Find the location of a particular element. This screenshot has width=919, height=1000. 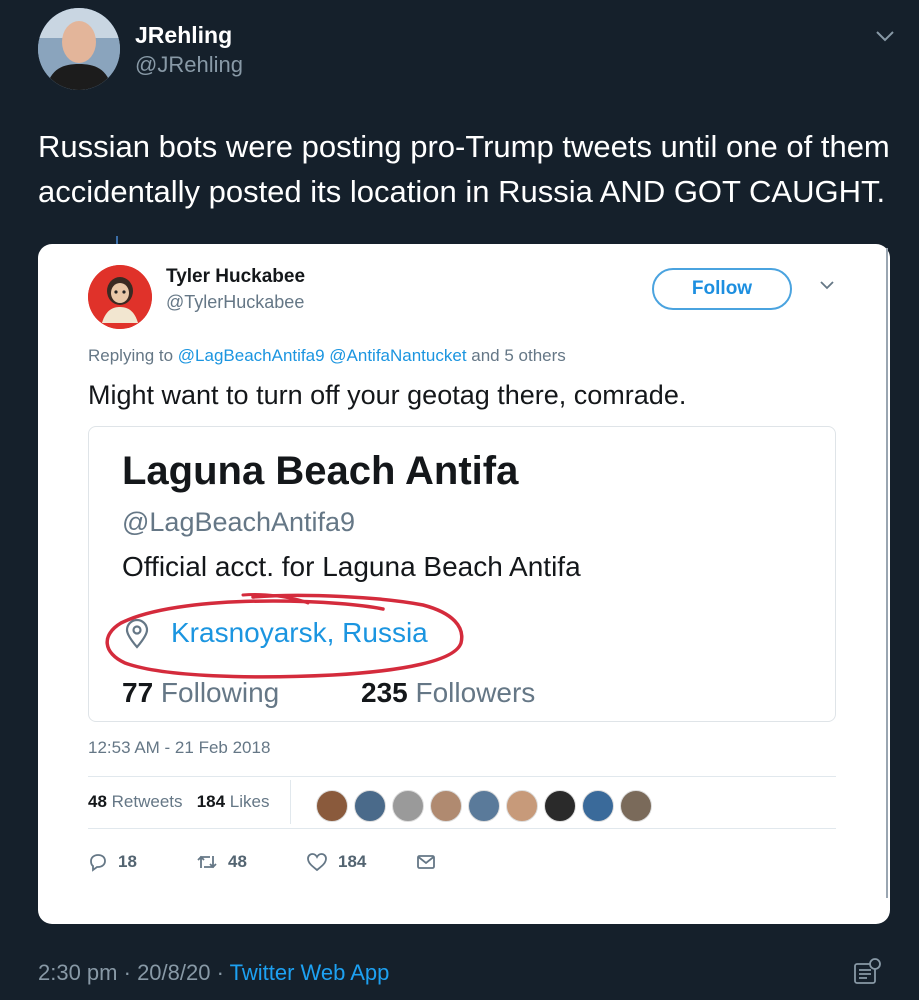

mention-link: @LagBeachAntifa9 is located at coordinates (251, 355).